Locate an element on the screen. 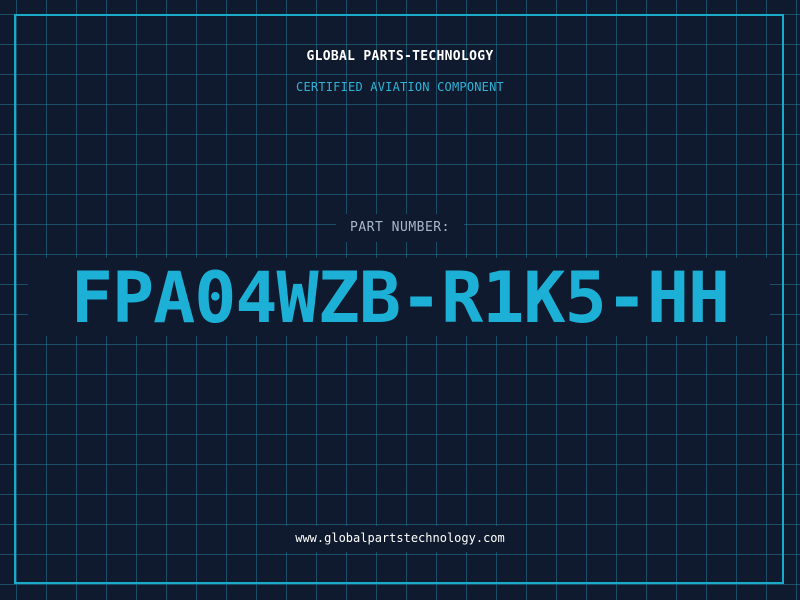  company-name: GLOBAL PARTS-TECHNOLOGY is located at coordinates (400, 56).